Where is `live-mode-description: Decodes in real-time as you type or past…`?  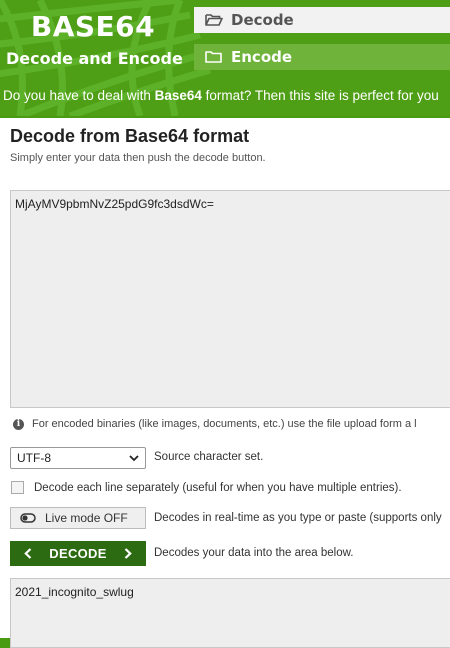 live-mode-description: Decodes in real-time as you type or past… is located at coordinates (298, 518).